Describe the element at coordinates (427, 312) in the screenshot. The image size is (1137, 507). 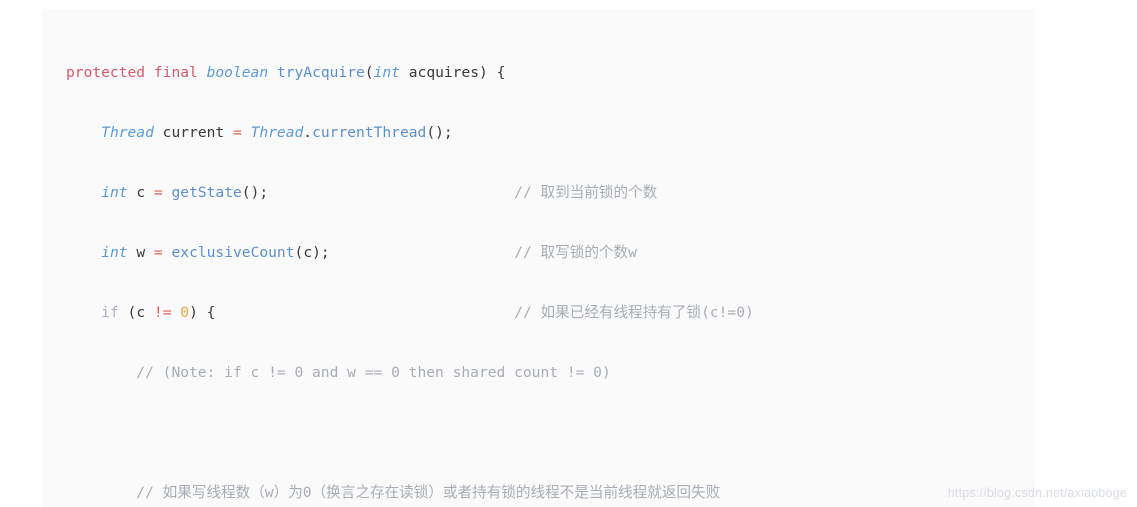
I see `code-line: if (c != 0) { // 如果已经有线程持有了锁(c!=0)` at that location.